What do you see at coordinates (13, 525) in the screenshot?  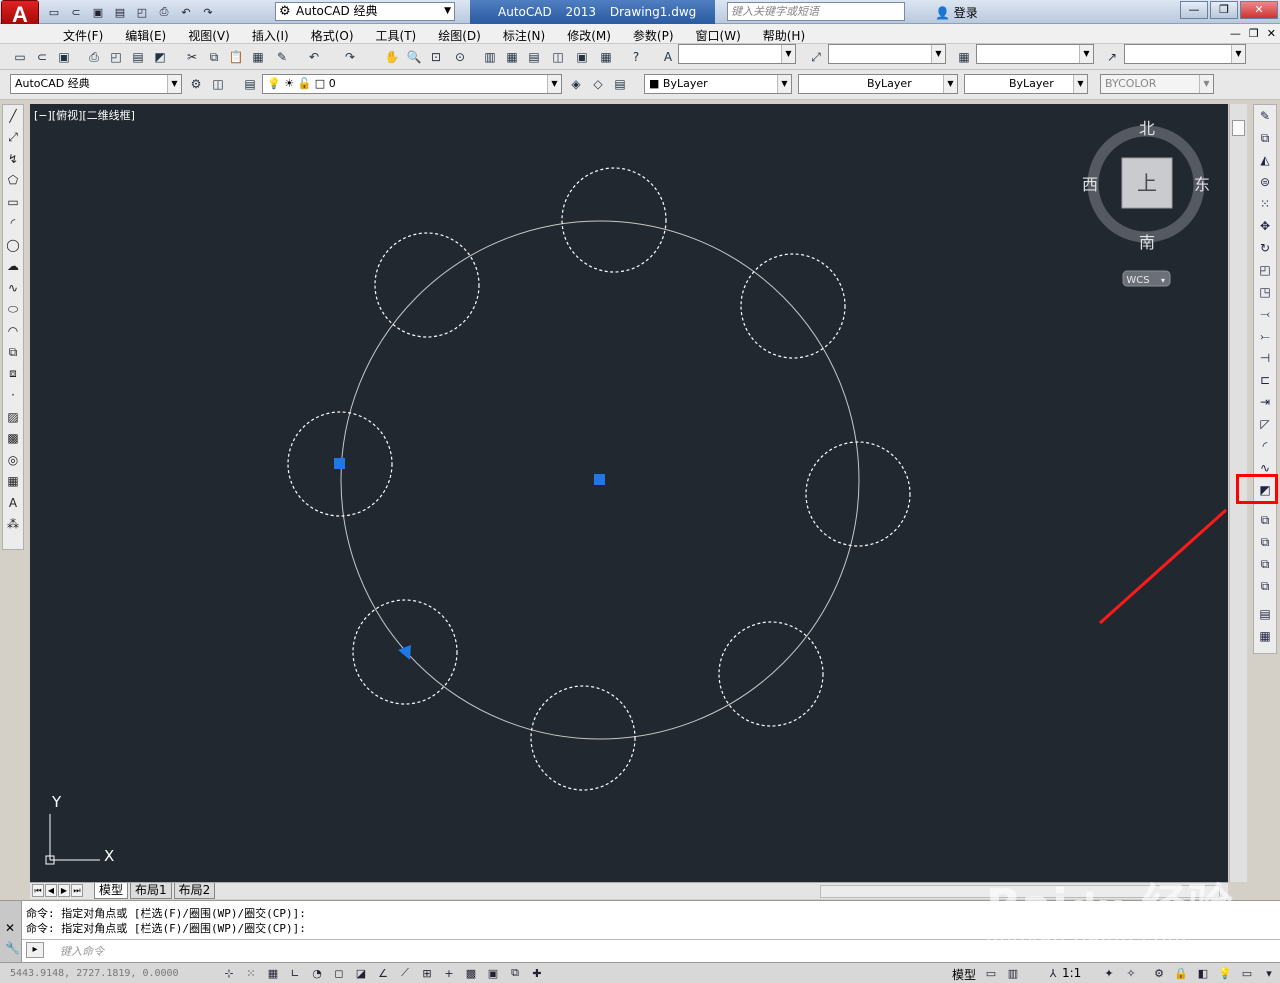 I see `add-selected-icon: ⁂` at bounding box center [13, 525].